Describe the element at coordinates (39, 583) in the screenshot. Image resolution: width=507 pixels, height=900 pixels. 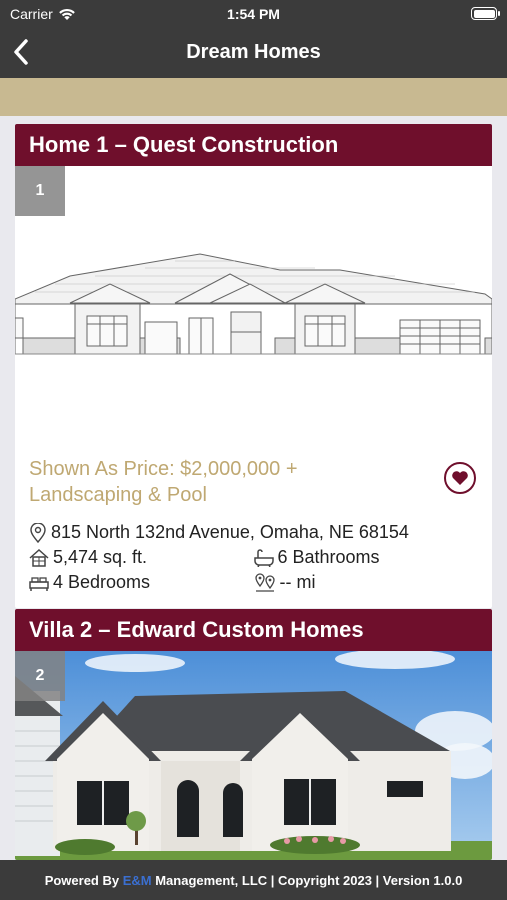
I see `bed-icon` at that location.